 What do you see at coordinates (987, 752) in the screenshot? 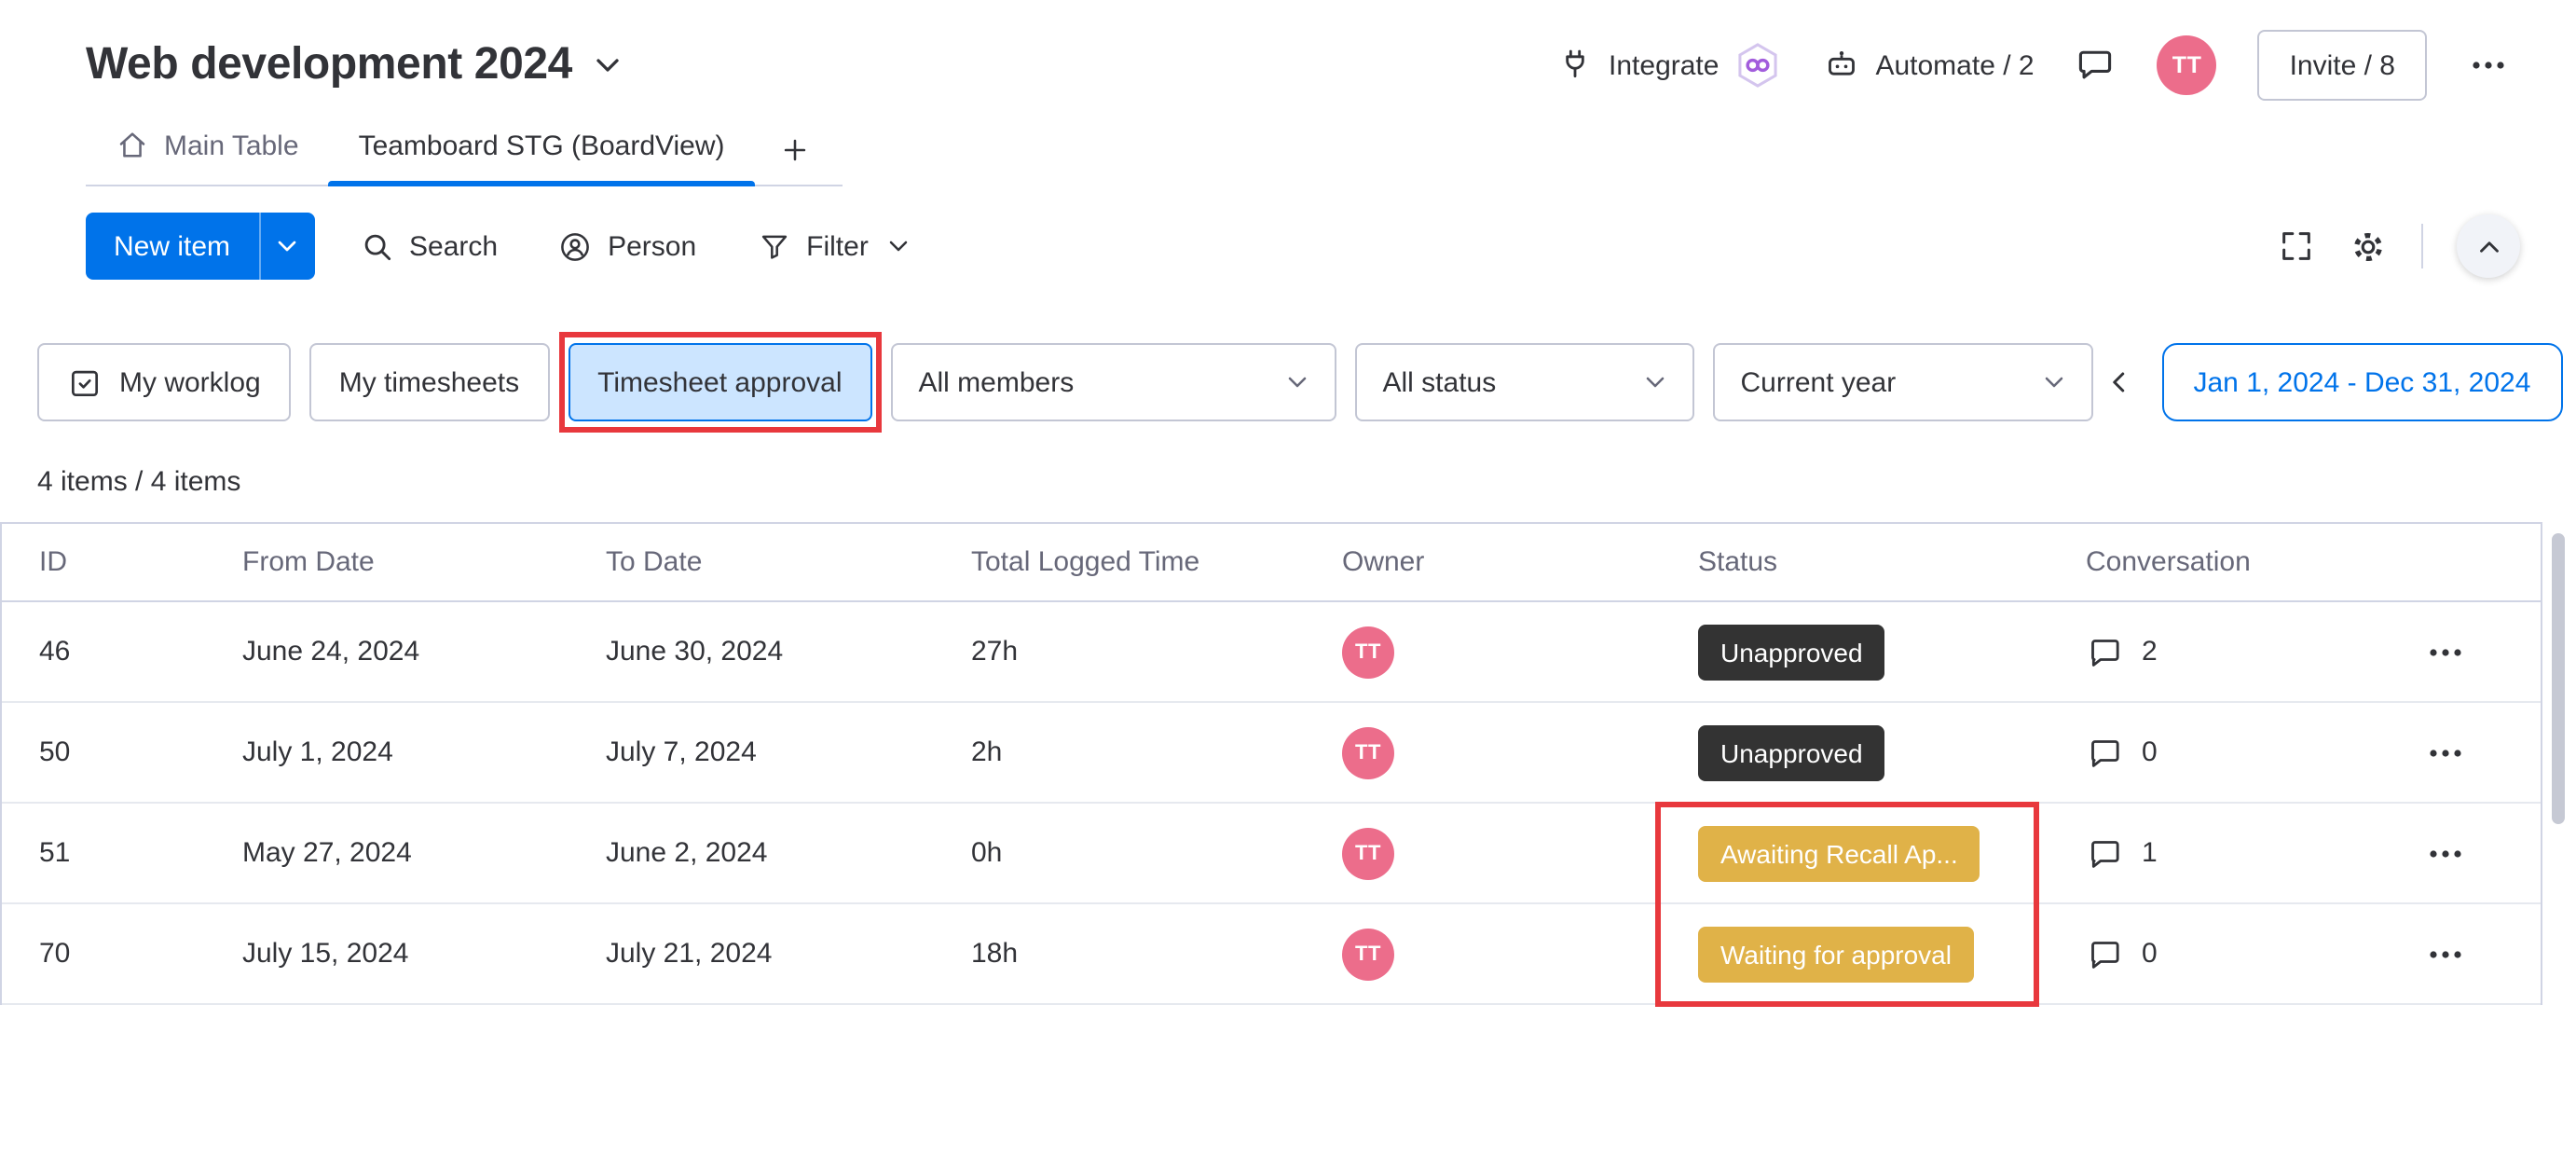
I see `cell-total-logged-time: 2h` at bounding box center [987, 752].